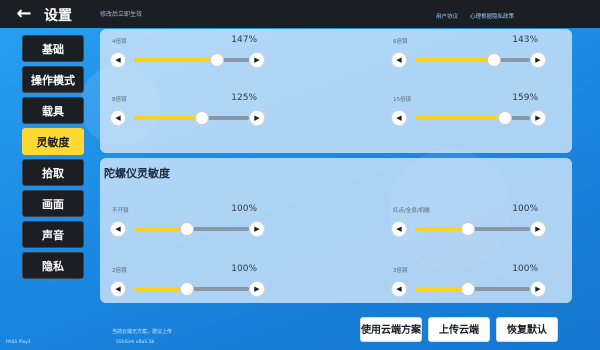 This screenshot has height=350, width=600. I want to click on use-cloud-plan-button: 使用云端方案, so click(391, 329).